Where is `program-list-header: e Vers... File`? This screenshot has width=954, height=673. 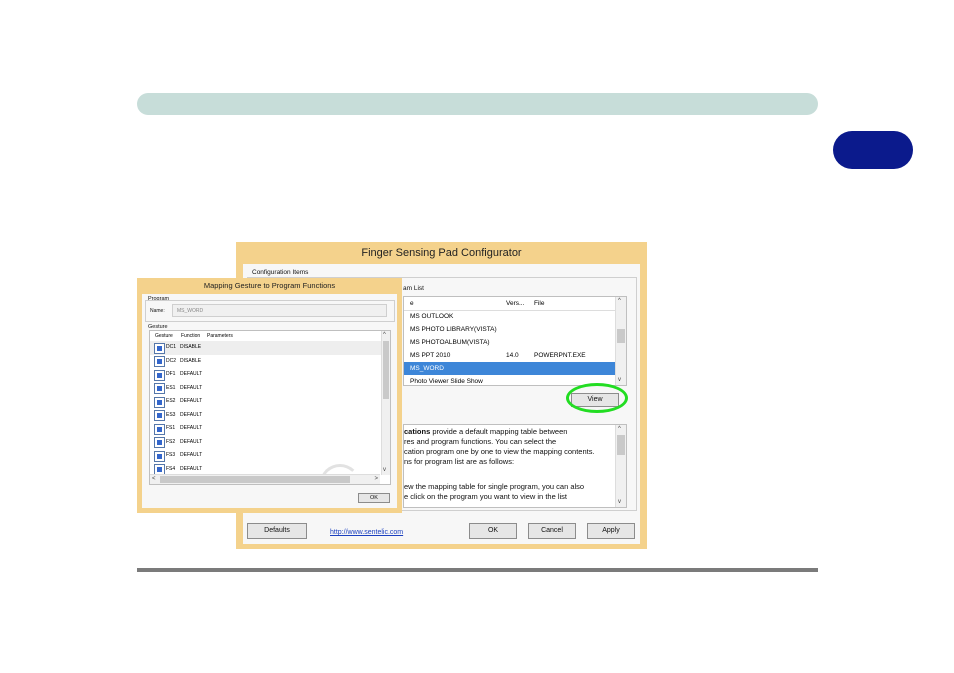
program-list-header: e Vers... File is located at coordinates (515, 304).